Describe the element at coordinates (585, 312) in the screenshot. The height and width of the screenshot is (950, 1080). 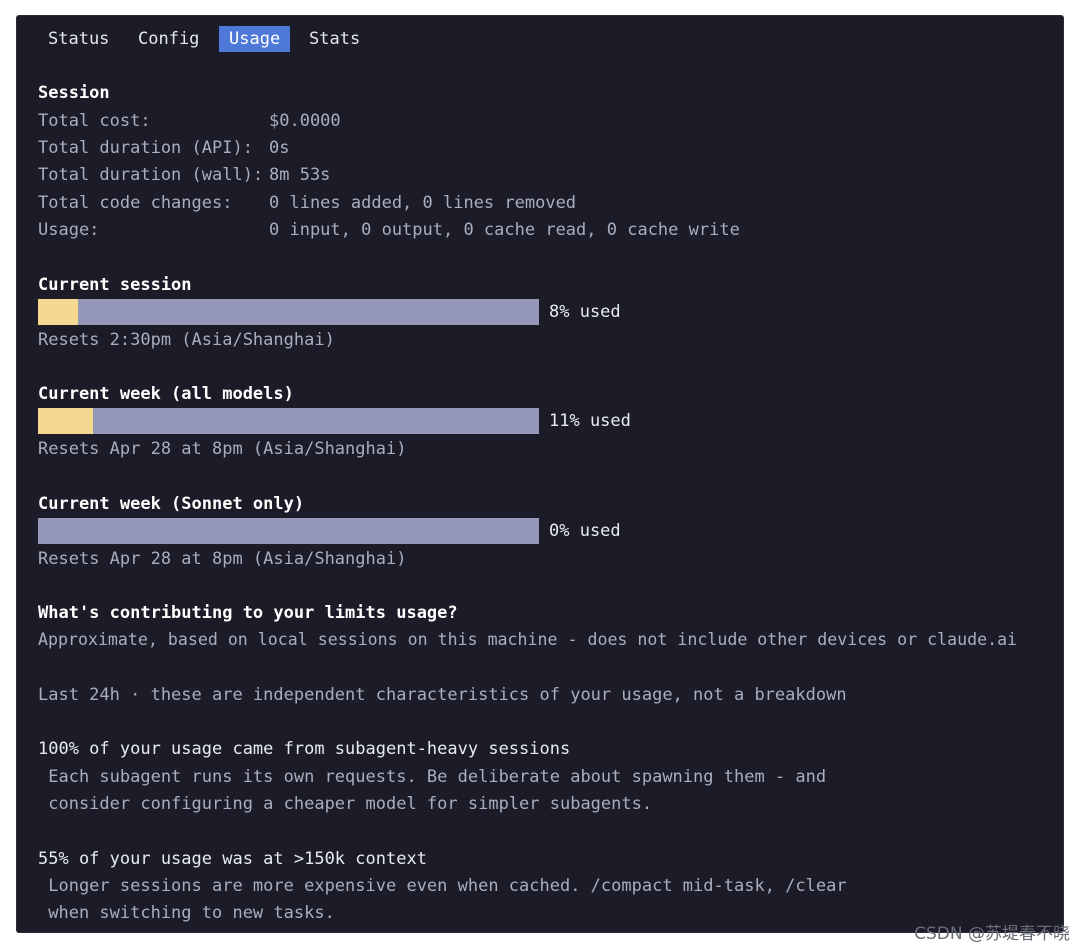
I see `usage-percent-label: 8% used` at that location.